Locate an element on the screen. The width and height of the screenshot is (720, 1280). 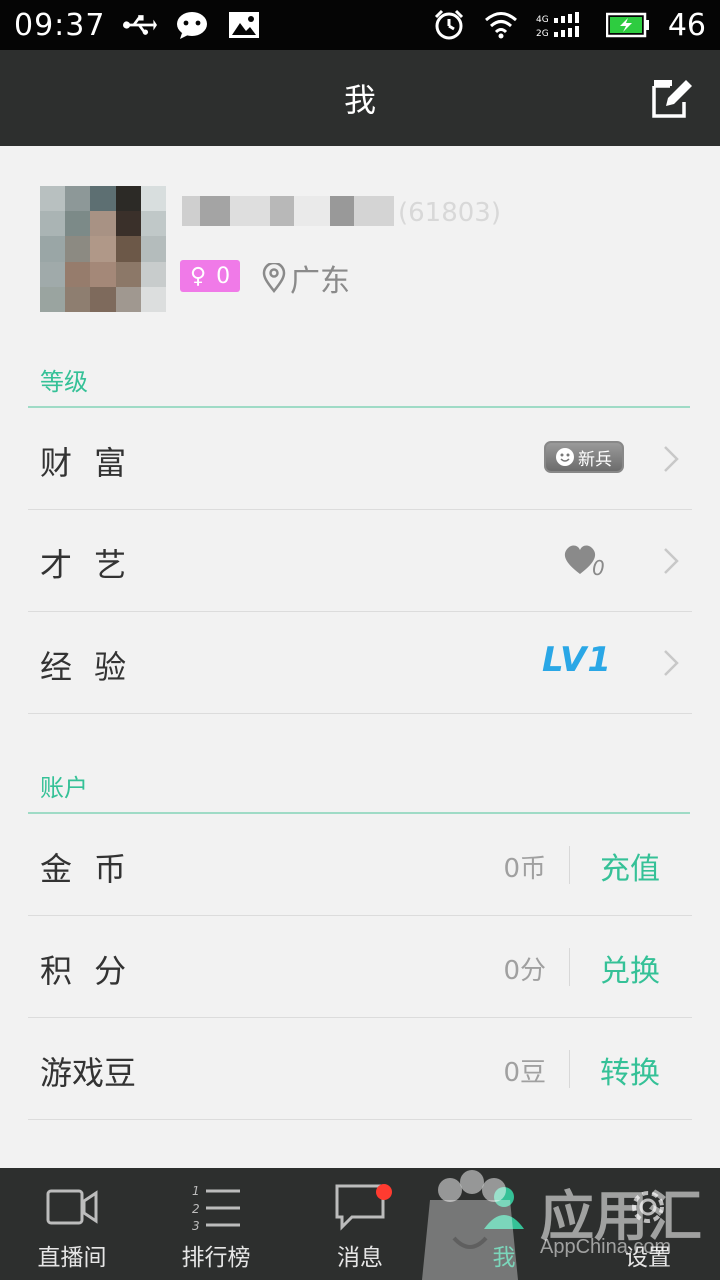
rank-text: 新兵 is located at coordinates (595, 459).